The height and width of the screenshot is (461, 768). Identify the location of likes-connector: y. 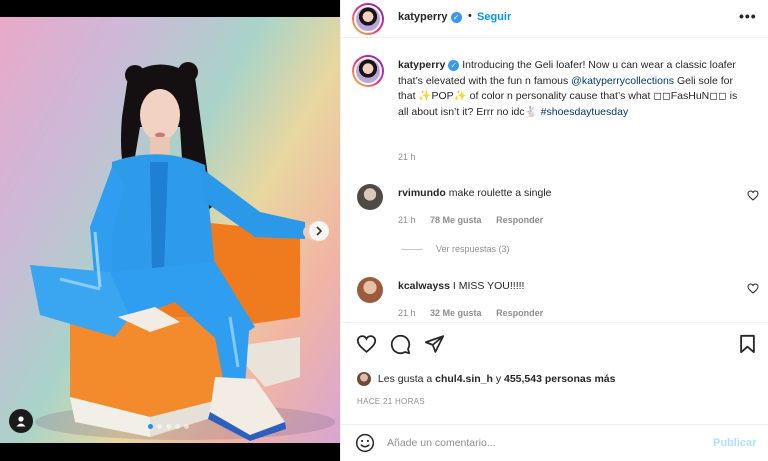
(498, 378).